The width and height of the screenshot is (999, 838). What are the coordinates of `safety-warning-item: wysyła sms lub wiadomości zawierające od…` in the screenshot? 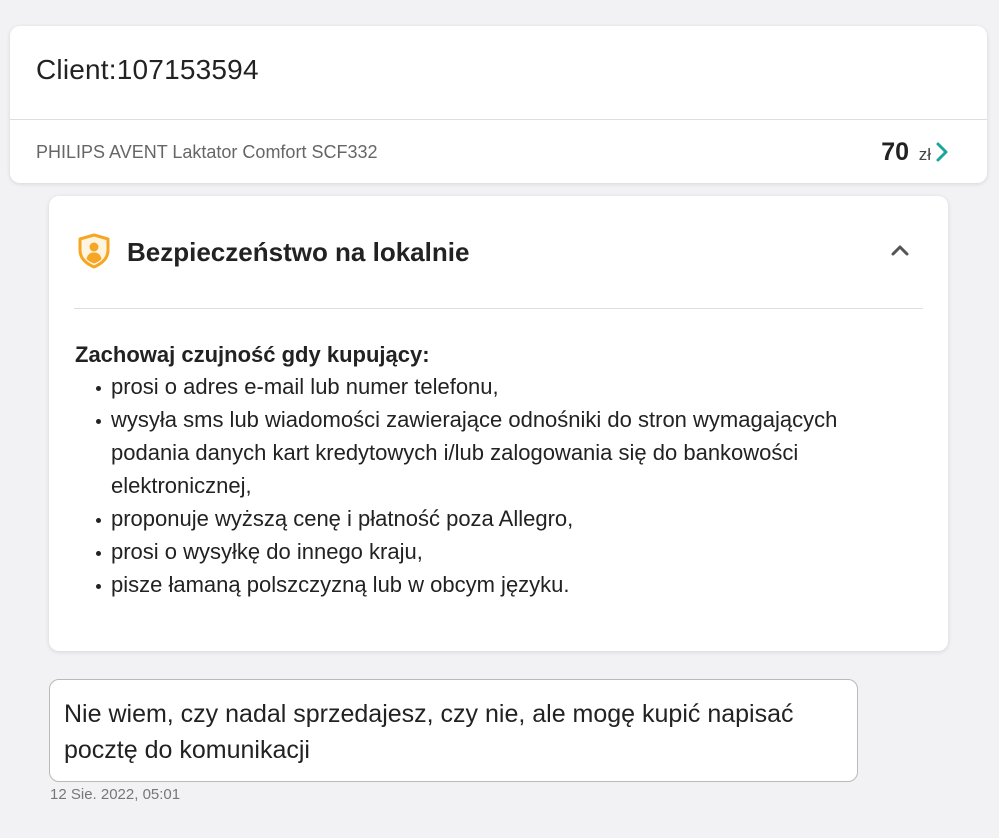 It's located at (495, 452).